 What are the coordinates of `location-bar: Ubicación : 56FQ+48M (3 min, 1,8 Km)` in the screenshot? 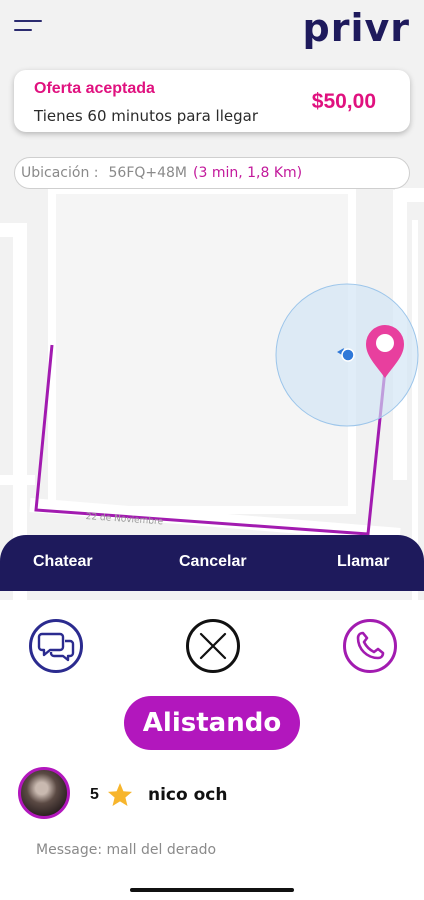 It's located at (212, 173).